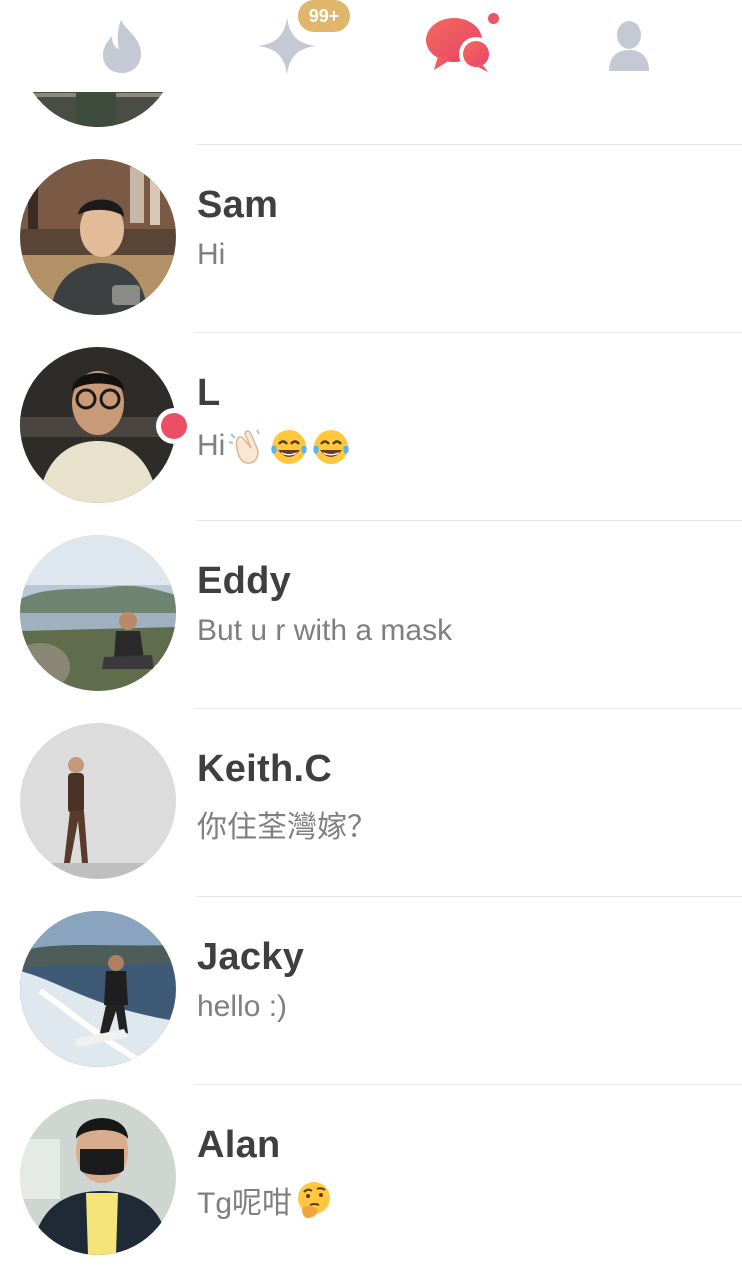 This screenshot has width=742, height=1272. I want to click on tab-profile, so click(629, 46).